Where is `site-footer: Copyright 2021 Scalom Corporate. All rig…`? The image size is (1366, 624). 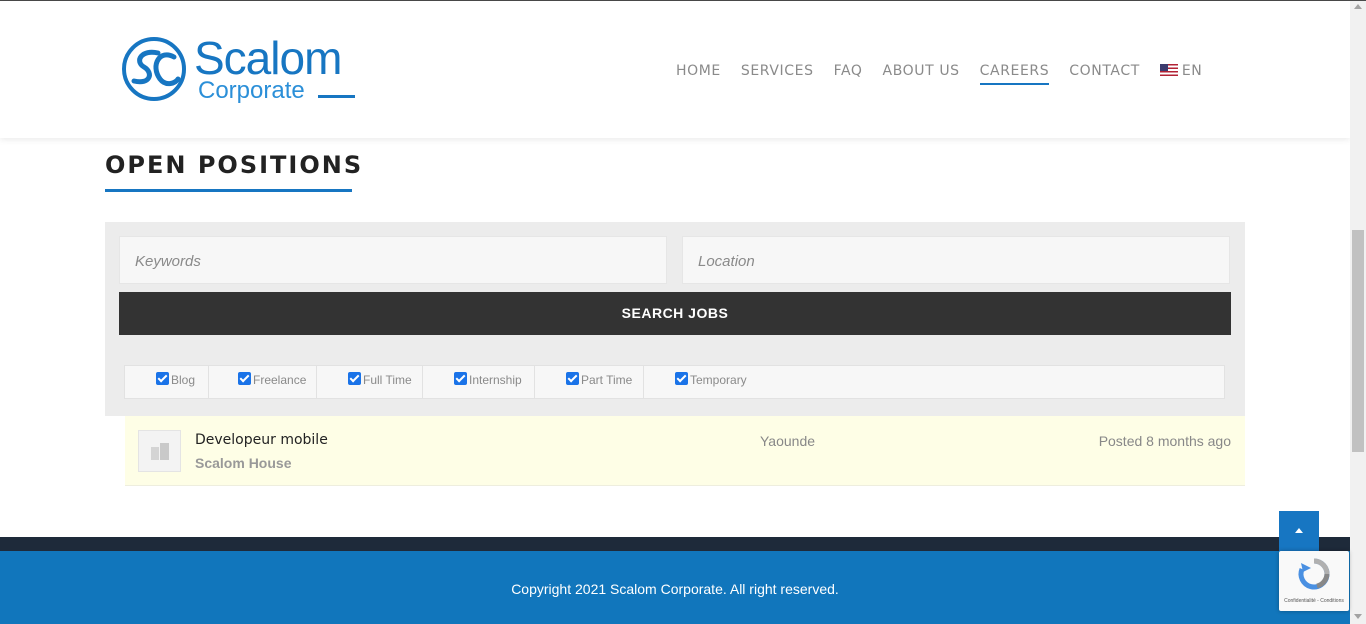
site-footer: Copyright 2021 Scalom Corporate. All rig… is located at coordinates (675, 587).